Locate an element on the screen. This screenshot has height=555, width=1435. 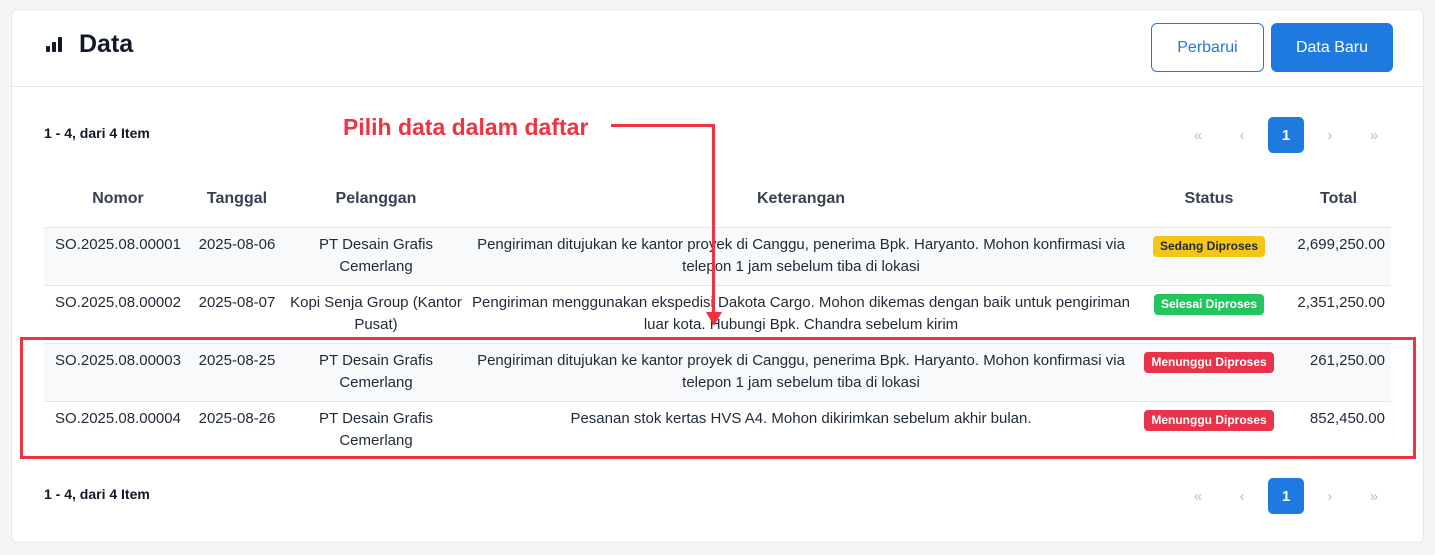
cell-total: 2,351,250.00 is located at coordinates (1341, 302).